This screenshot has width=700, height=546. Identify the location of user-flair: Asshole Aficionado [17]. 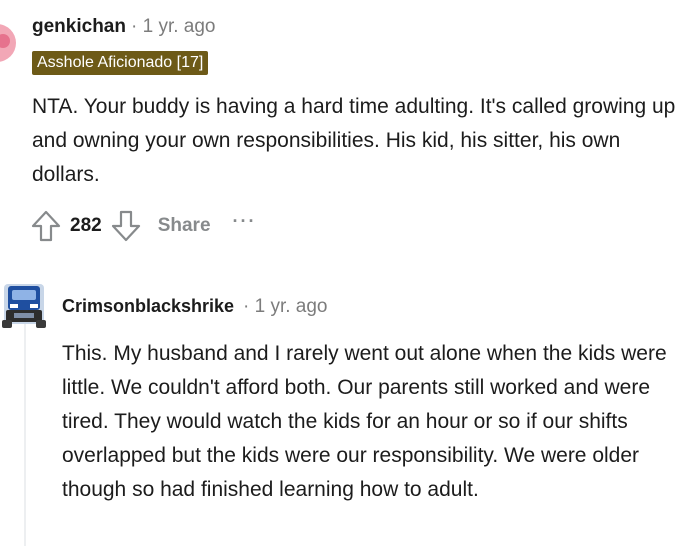
(120, 63).